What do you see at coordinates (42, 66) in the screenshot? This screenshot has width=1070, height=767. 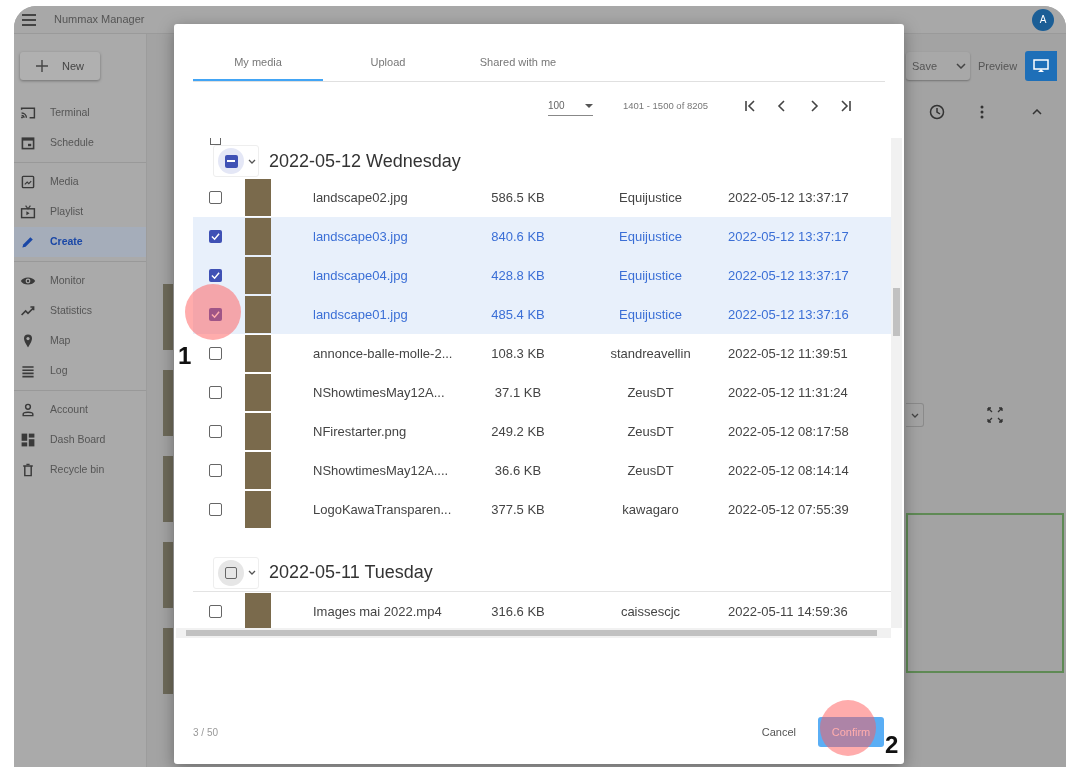 I see `plus-icon` at bounding box center [42, 66].